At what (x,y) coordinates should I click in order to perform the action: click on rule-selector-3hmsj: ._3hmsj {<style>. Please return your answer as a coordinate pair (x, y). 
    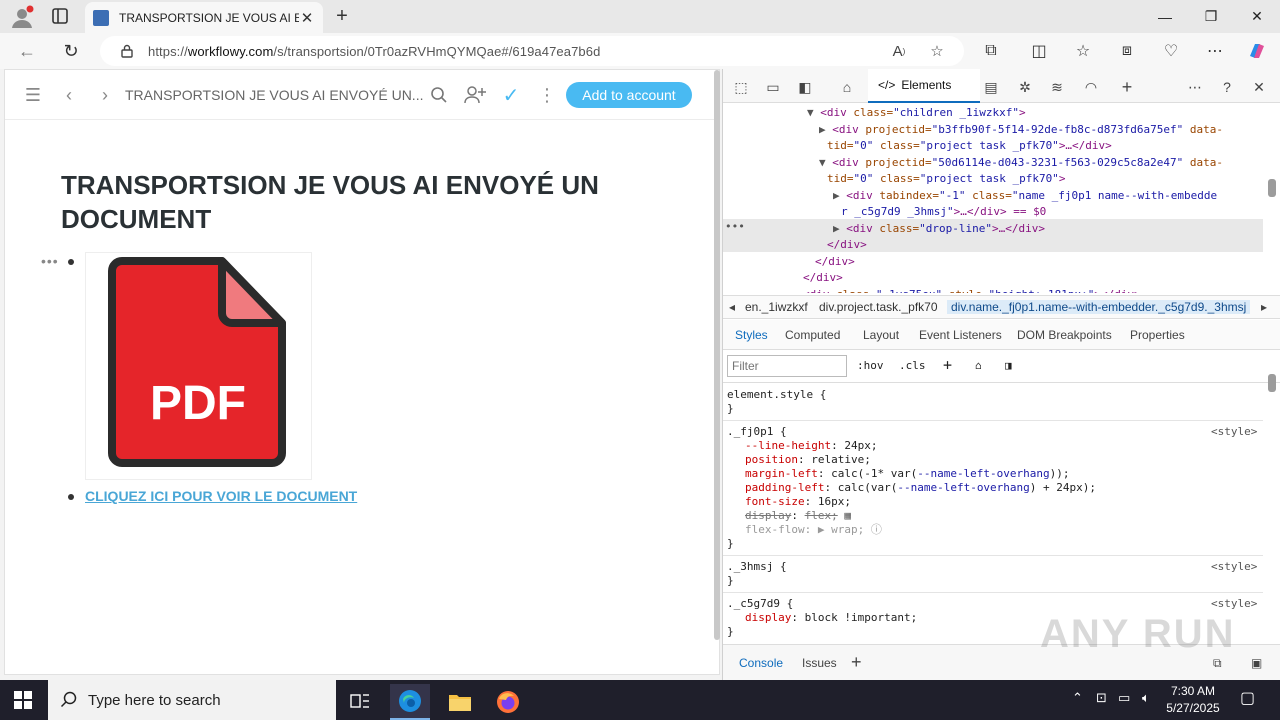
    Looking at the image, I should click on (992, 567).